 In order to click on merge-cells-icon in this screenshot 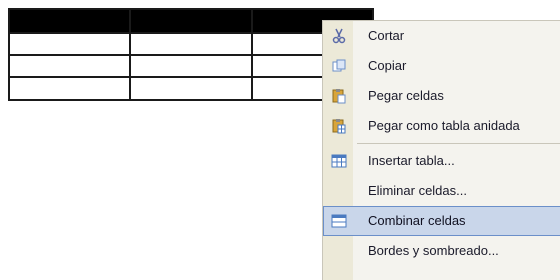, I will do `click(339, 221)`.